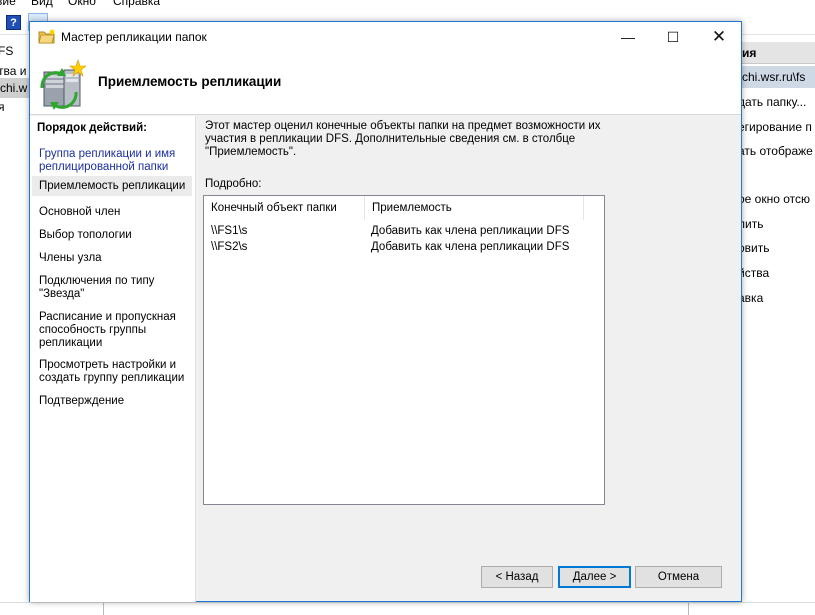 The width and height of the screenshot is (815, 615). I want to click on actions-subheader: chi.wsr.ru\fs, so click(778, 77).